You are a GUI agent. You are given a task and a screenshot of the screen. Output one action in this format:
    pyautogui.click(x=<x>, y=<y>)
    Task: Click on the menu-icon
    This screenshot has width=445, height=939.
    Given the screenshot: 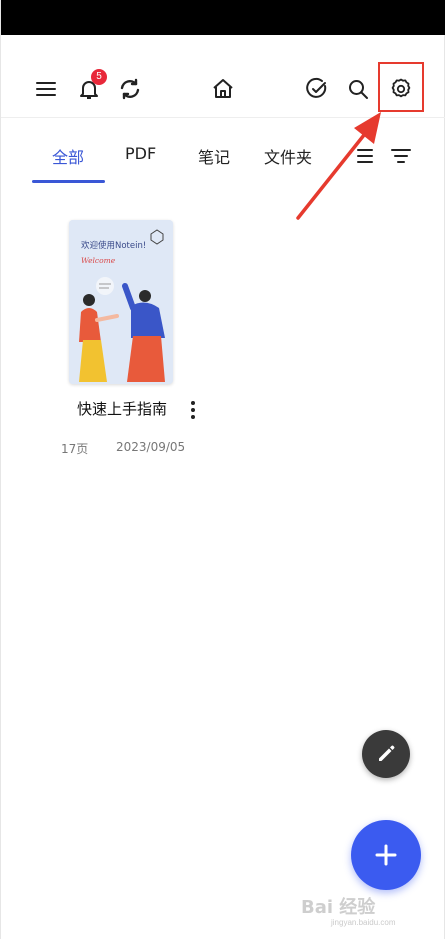 What is the action you would take?
    pyautogui.click(x=46, y=89)
    